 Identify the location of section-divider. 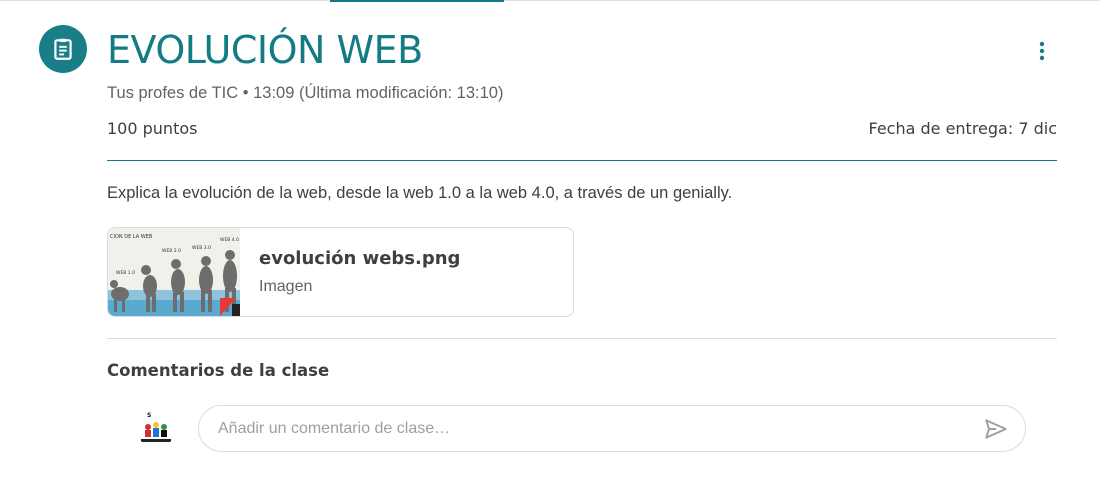
(582, 338).